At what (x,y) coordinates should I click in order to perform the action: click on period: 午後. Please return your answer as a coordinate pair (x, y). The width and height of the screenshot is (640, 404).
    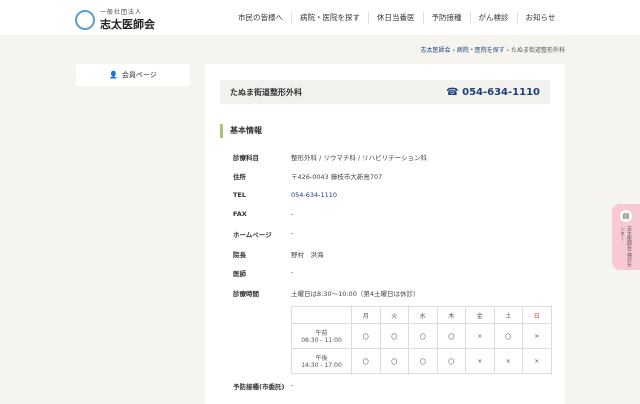
    Looking at the image, I should click on (321, 358).